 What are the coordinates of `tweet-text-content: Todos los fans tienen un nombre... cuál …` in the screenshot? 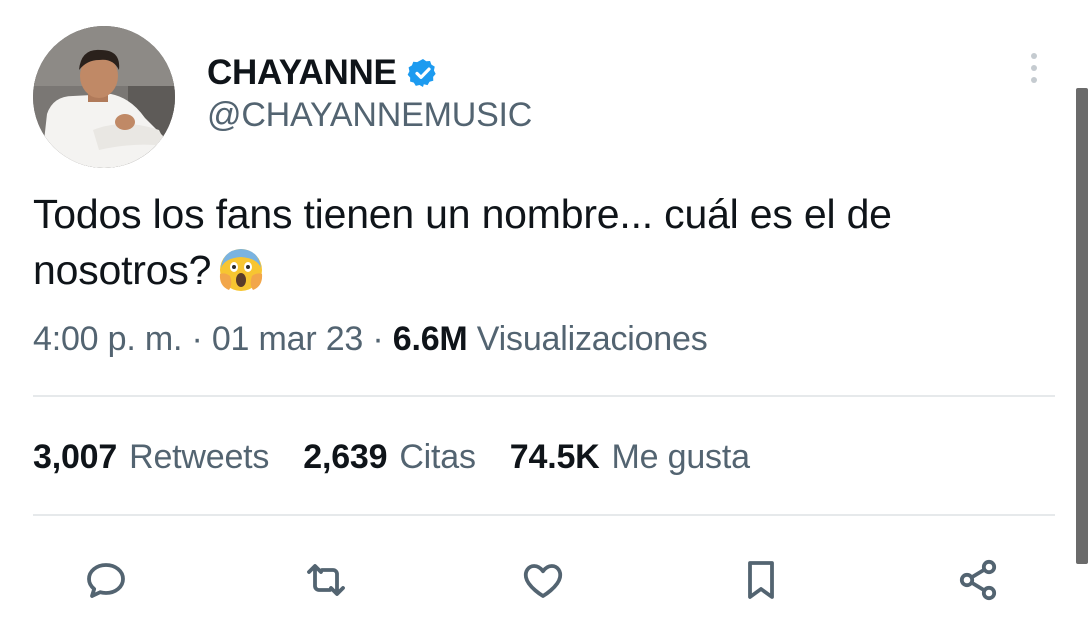 It's located at (462, 242).